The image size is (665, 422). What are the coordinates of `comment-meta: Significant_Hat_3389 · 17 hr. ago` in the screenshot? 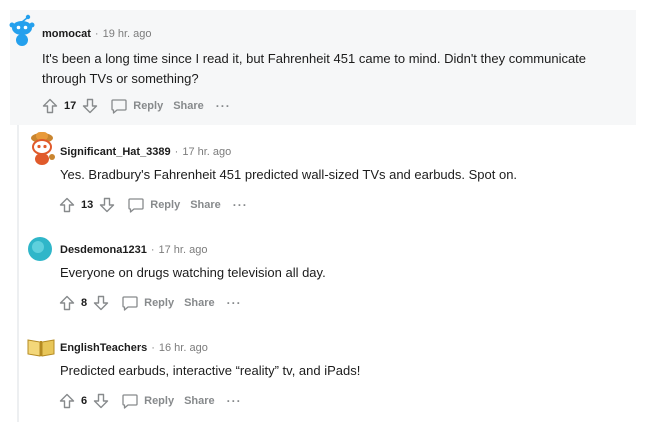 It's located at (145, 152).